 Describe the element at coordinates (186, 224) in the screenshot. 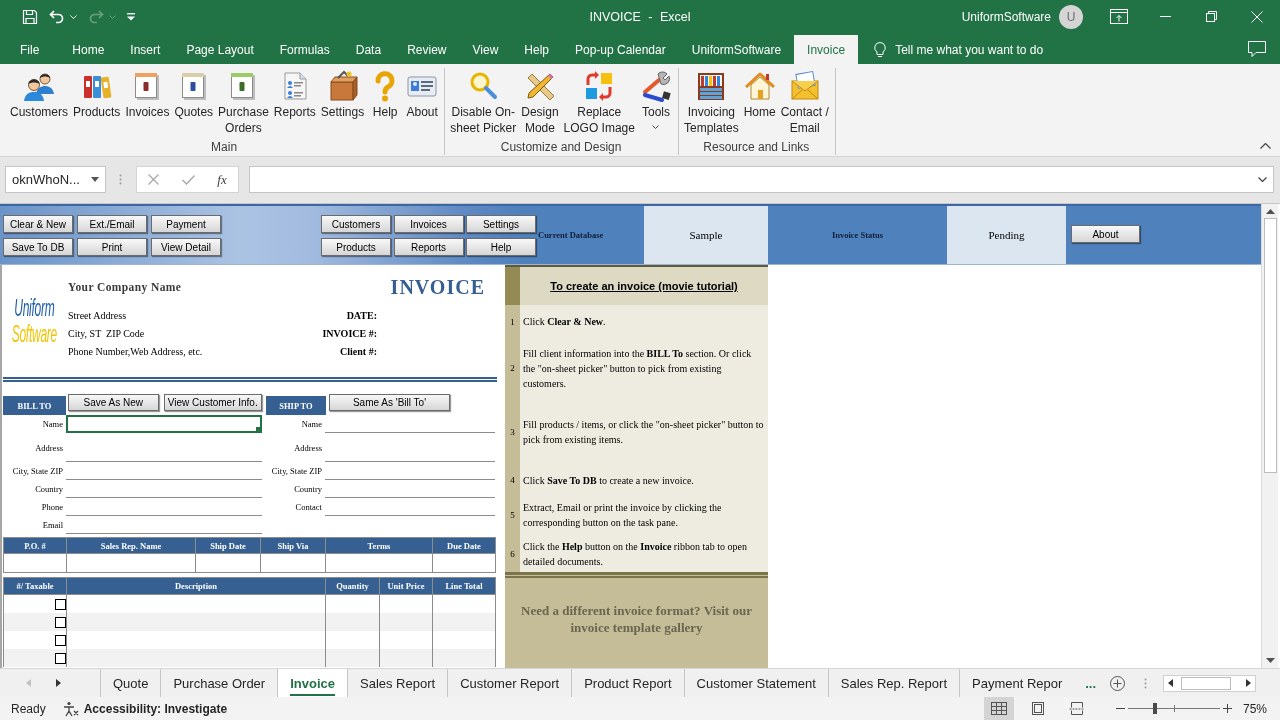

I see `sheet-button: Payment` at that location.